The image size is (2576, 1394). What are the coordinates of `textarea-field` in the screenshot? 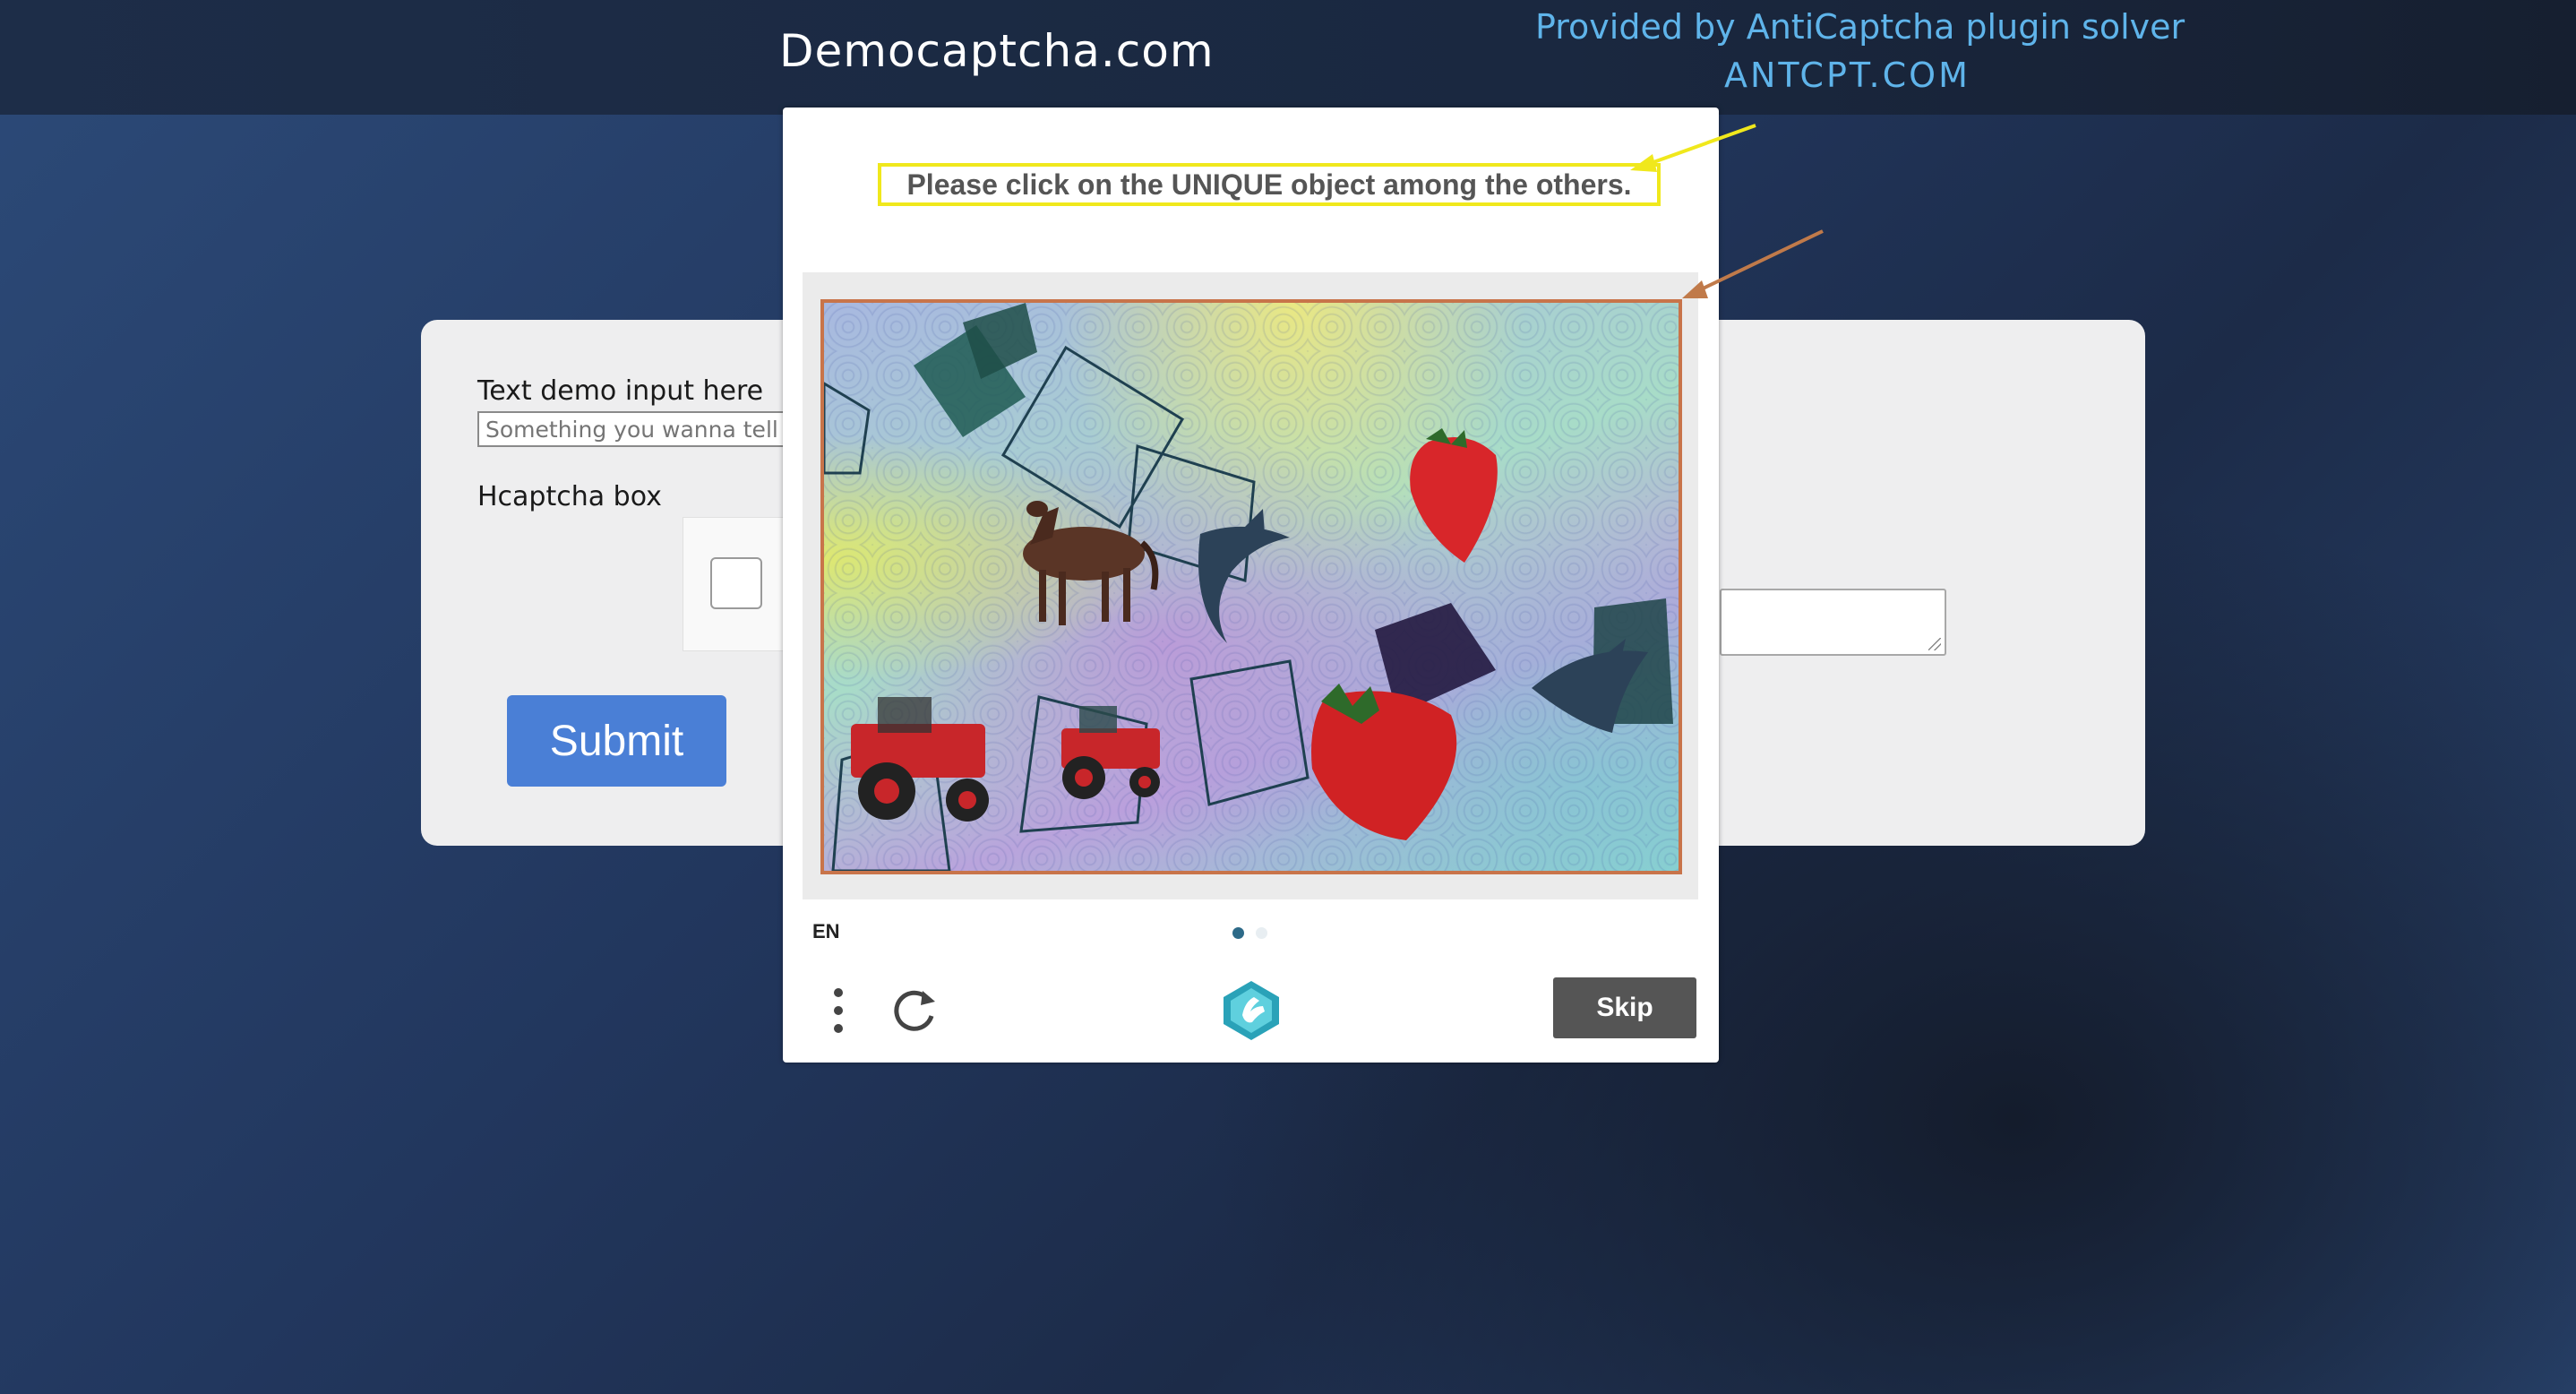 It's located at (1833, 622).